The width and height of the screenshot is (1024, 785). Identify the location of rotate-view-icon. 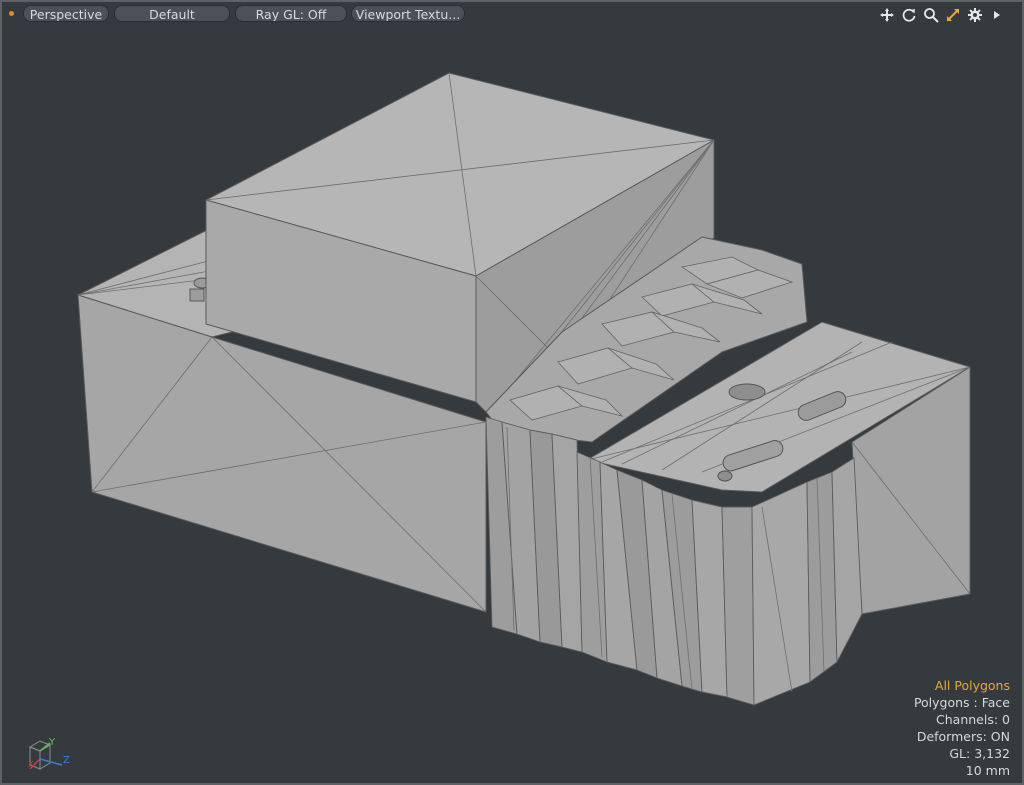
(909, 15).